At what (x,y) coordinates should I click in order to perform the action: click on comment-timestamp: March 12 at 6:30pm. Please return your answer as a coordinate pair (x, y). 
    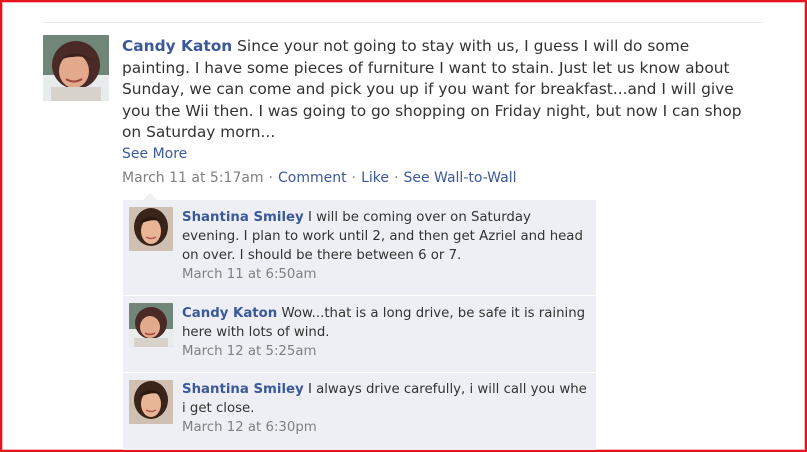
    Looking at the image, I should click on (249, 427).